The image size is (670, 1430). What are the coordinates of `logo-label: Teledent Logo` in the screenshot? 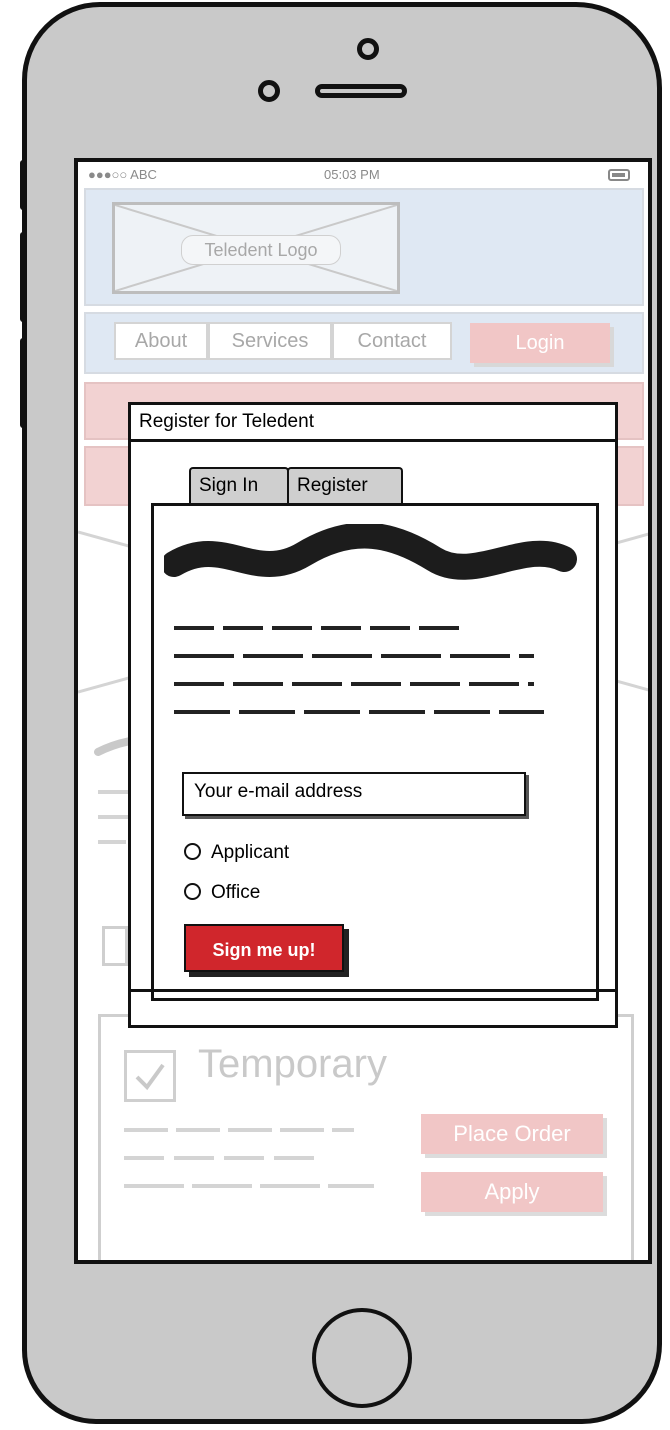 It's located at (261, 250).